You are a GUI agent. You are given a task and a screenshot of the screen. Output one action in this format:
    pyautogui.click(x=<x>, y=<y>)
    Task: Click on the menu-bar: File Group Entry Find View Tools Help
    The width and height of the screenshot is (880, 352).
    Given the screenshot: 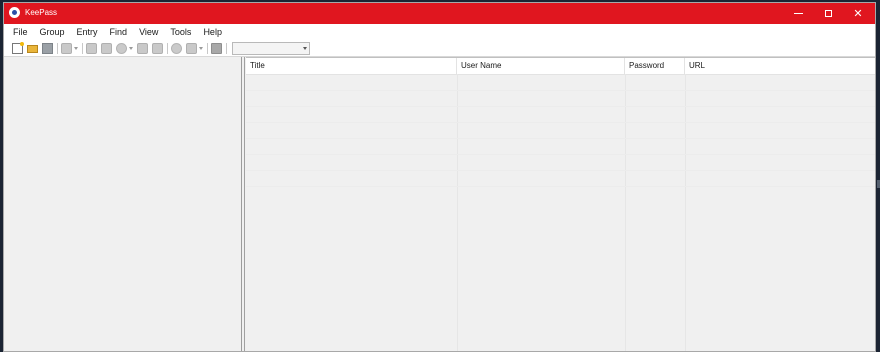 What is the action you would take?
    pyautogui.click(x=439, y=32)
    